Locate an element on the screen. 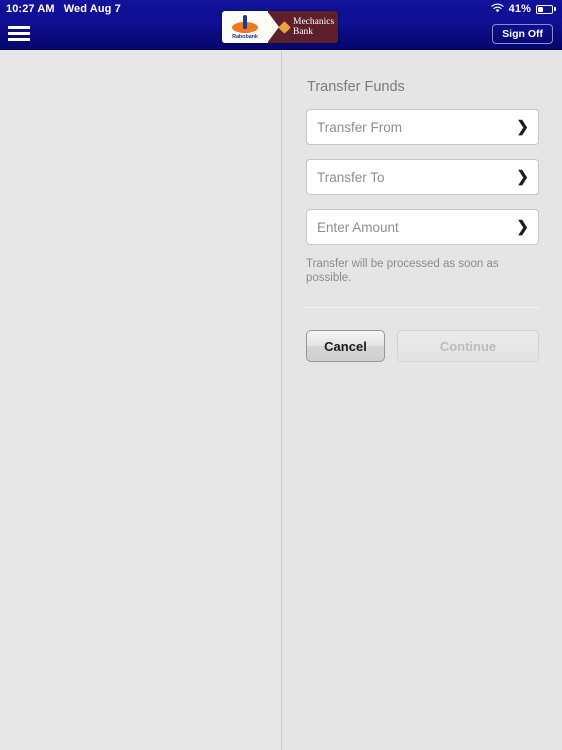 The image size is (562, 750). transfer-to-label: Transfer To is located at coordinates (351, 177).